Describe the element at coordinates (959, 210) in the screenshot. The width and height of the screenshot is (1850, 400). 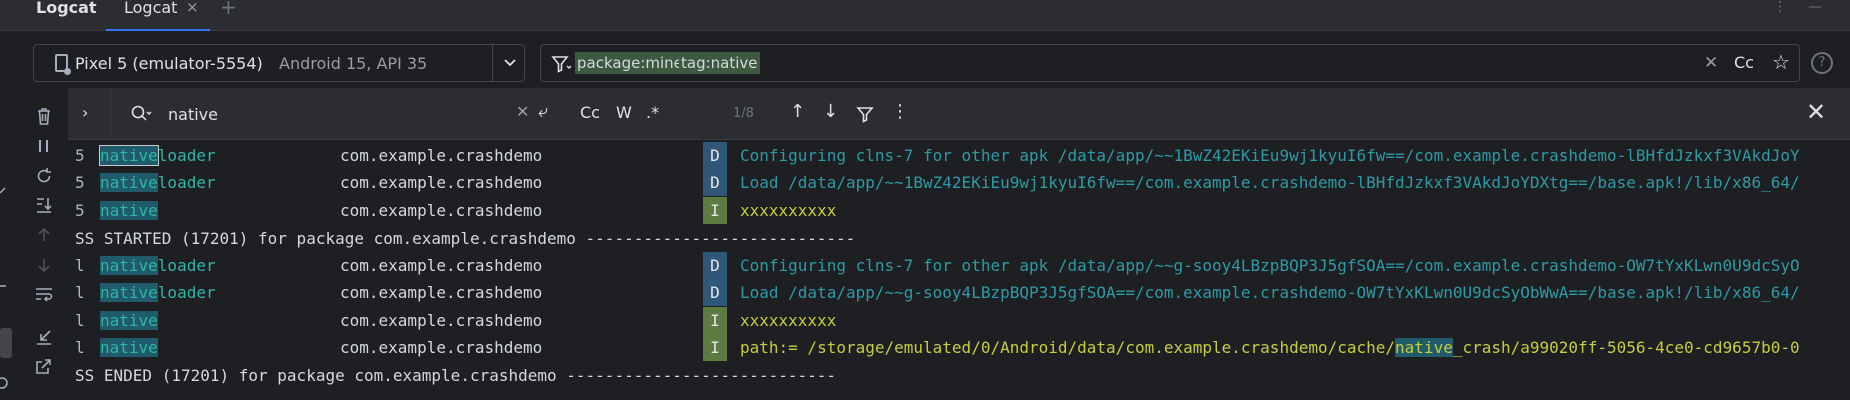
I see `log-row: 5 native com.example.crashdemo Ixxxxxxxxxx` at that location.